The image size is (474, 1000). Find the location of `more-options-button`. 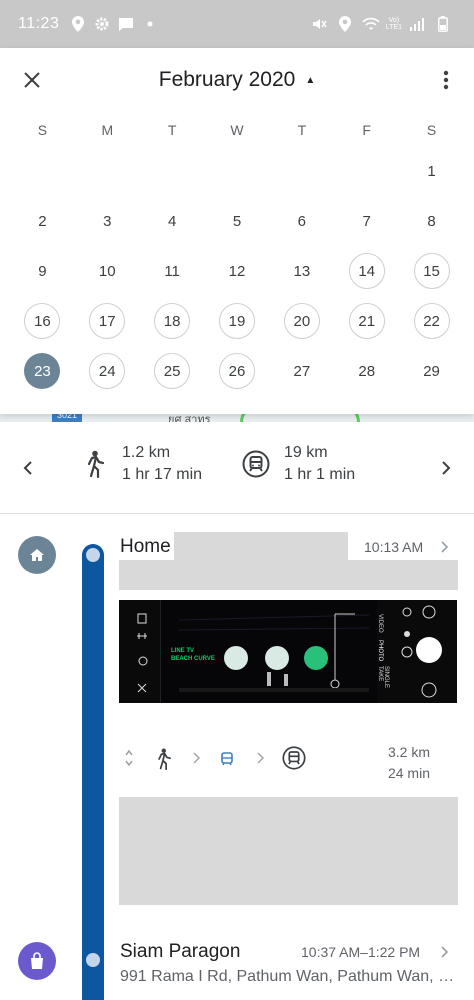

more-options-button is located at coordinates (446, 80).